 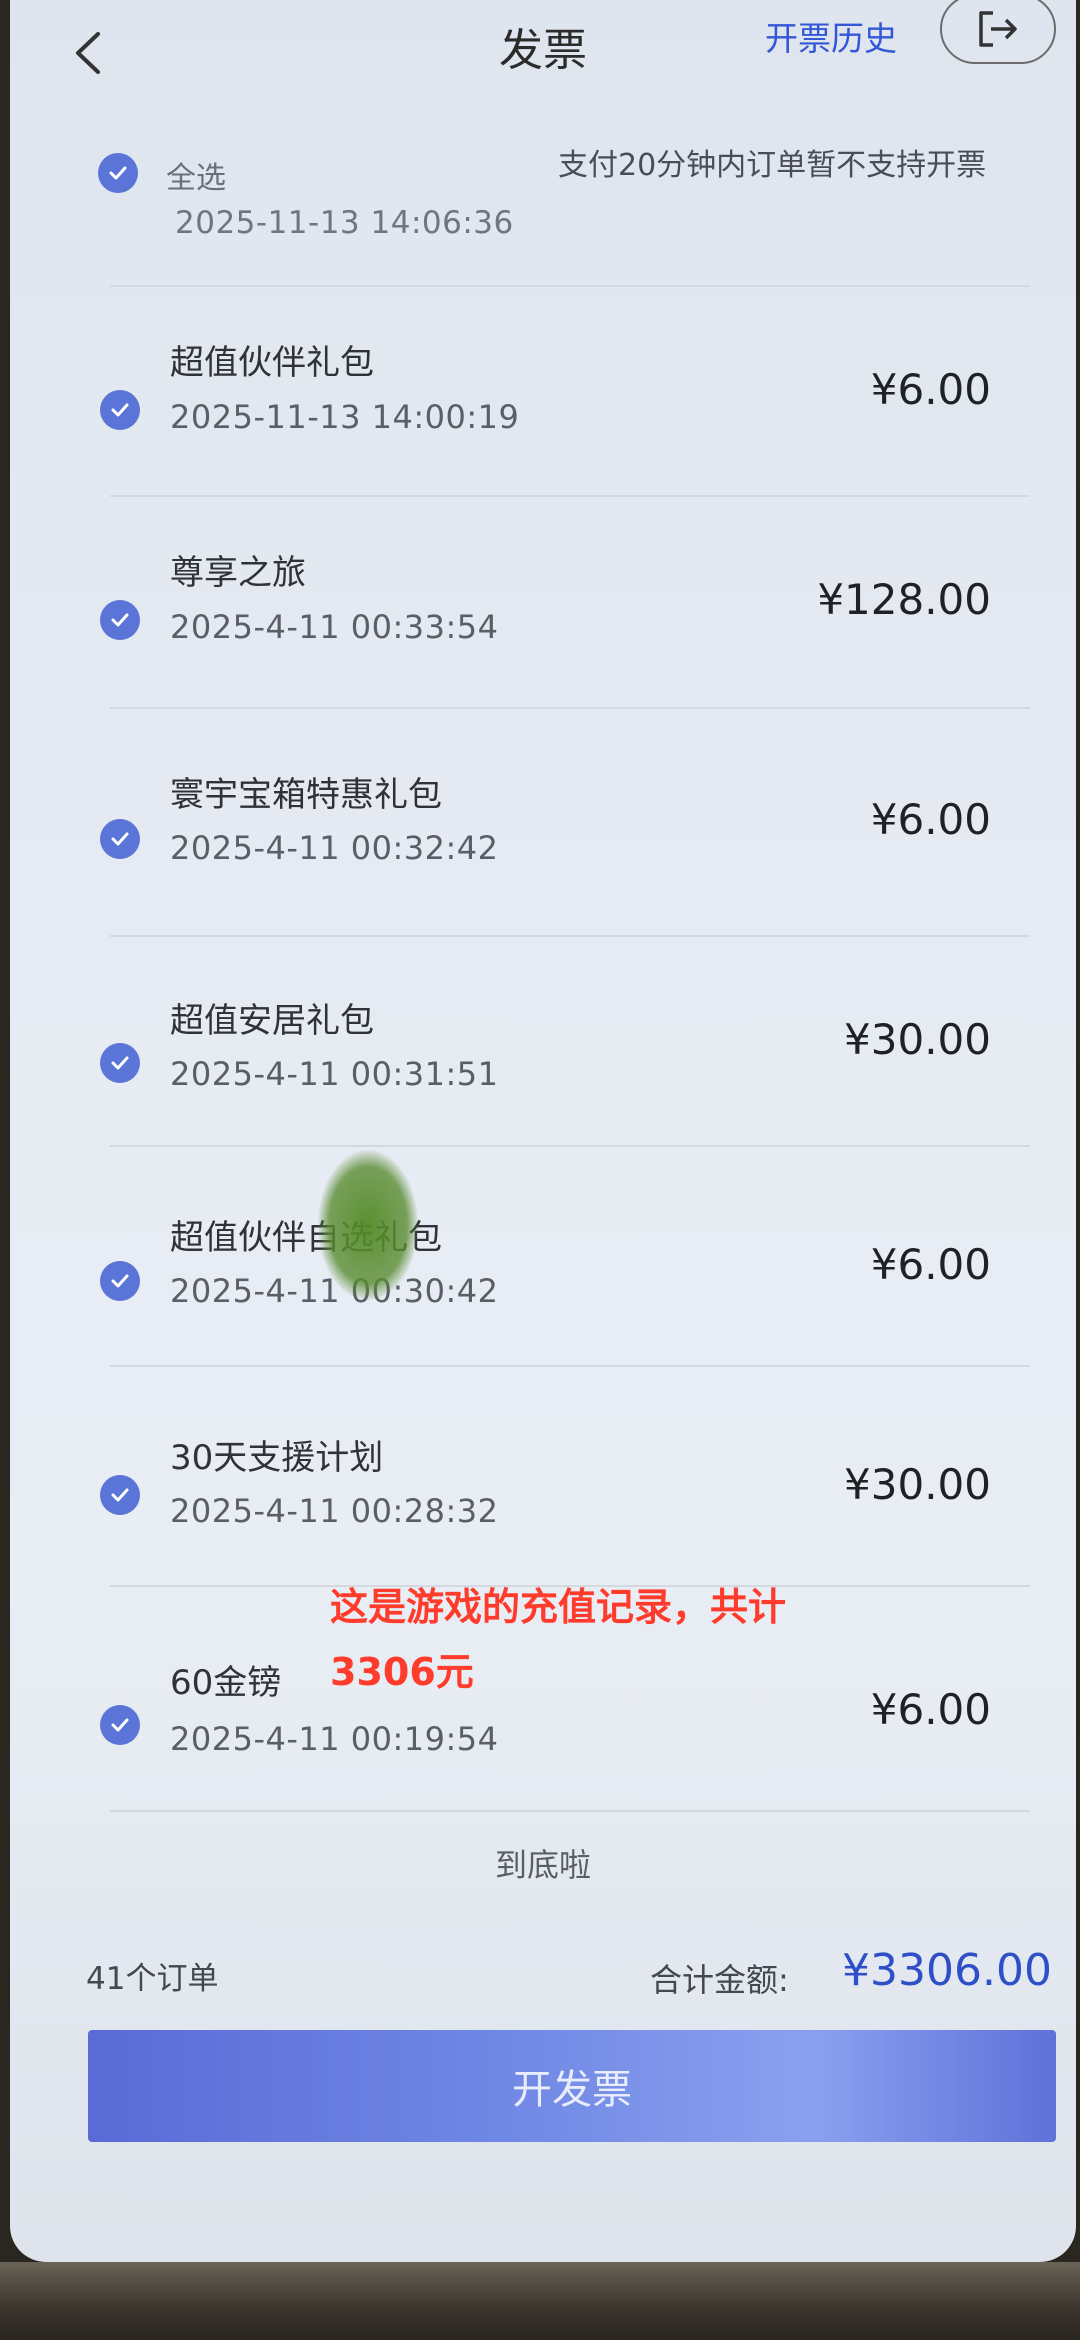 I want to click on order-time: 2025-4-11 00:33:54, so click(x=334, y=627).